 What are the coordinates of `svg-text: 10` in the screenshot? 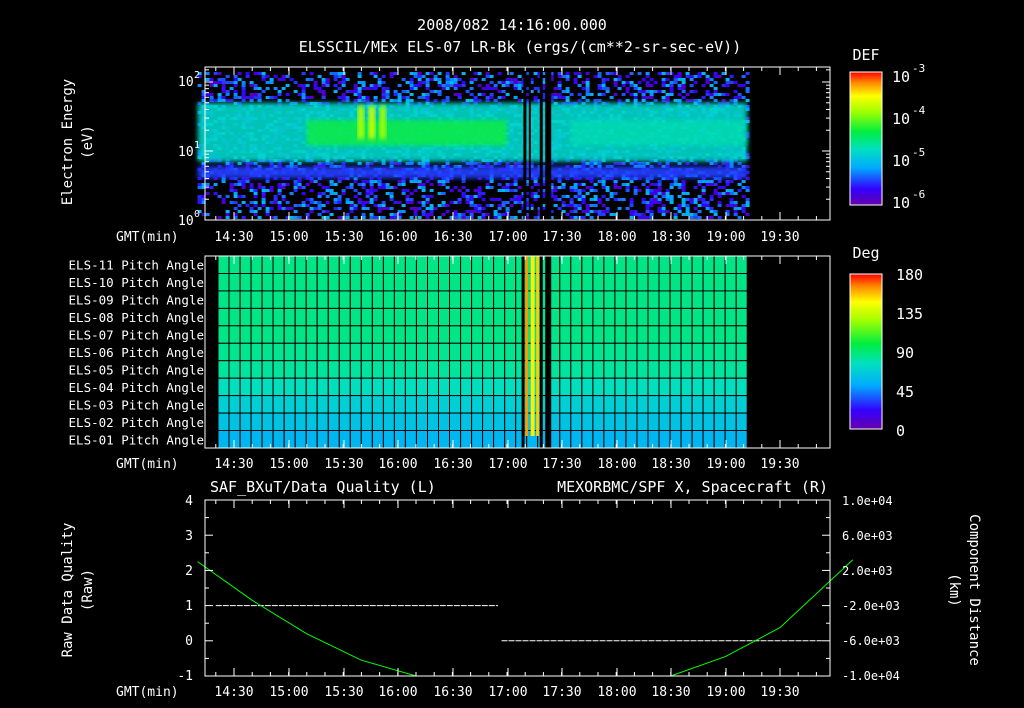 It's located at (901, 77).